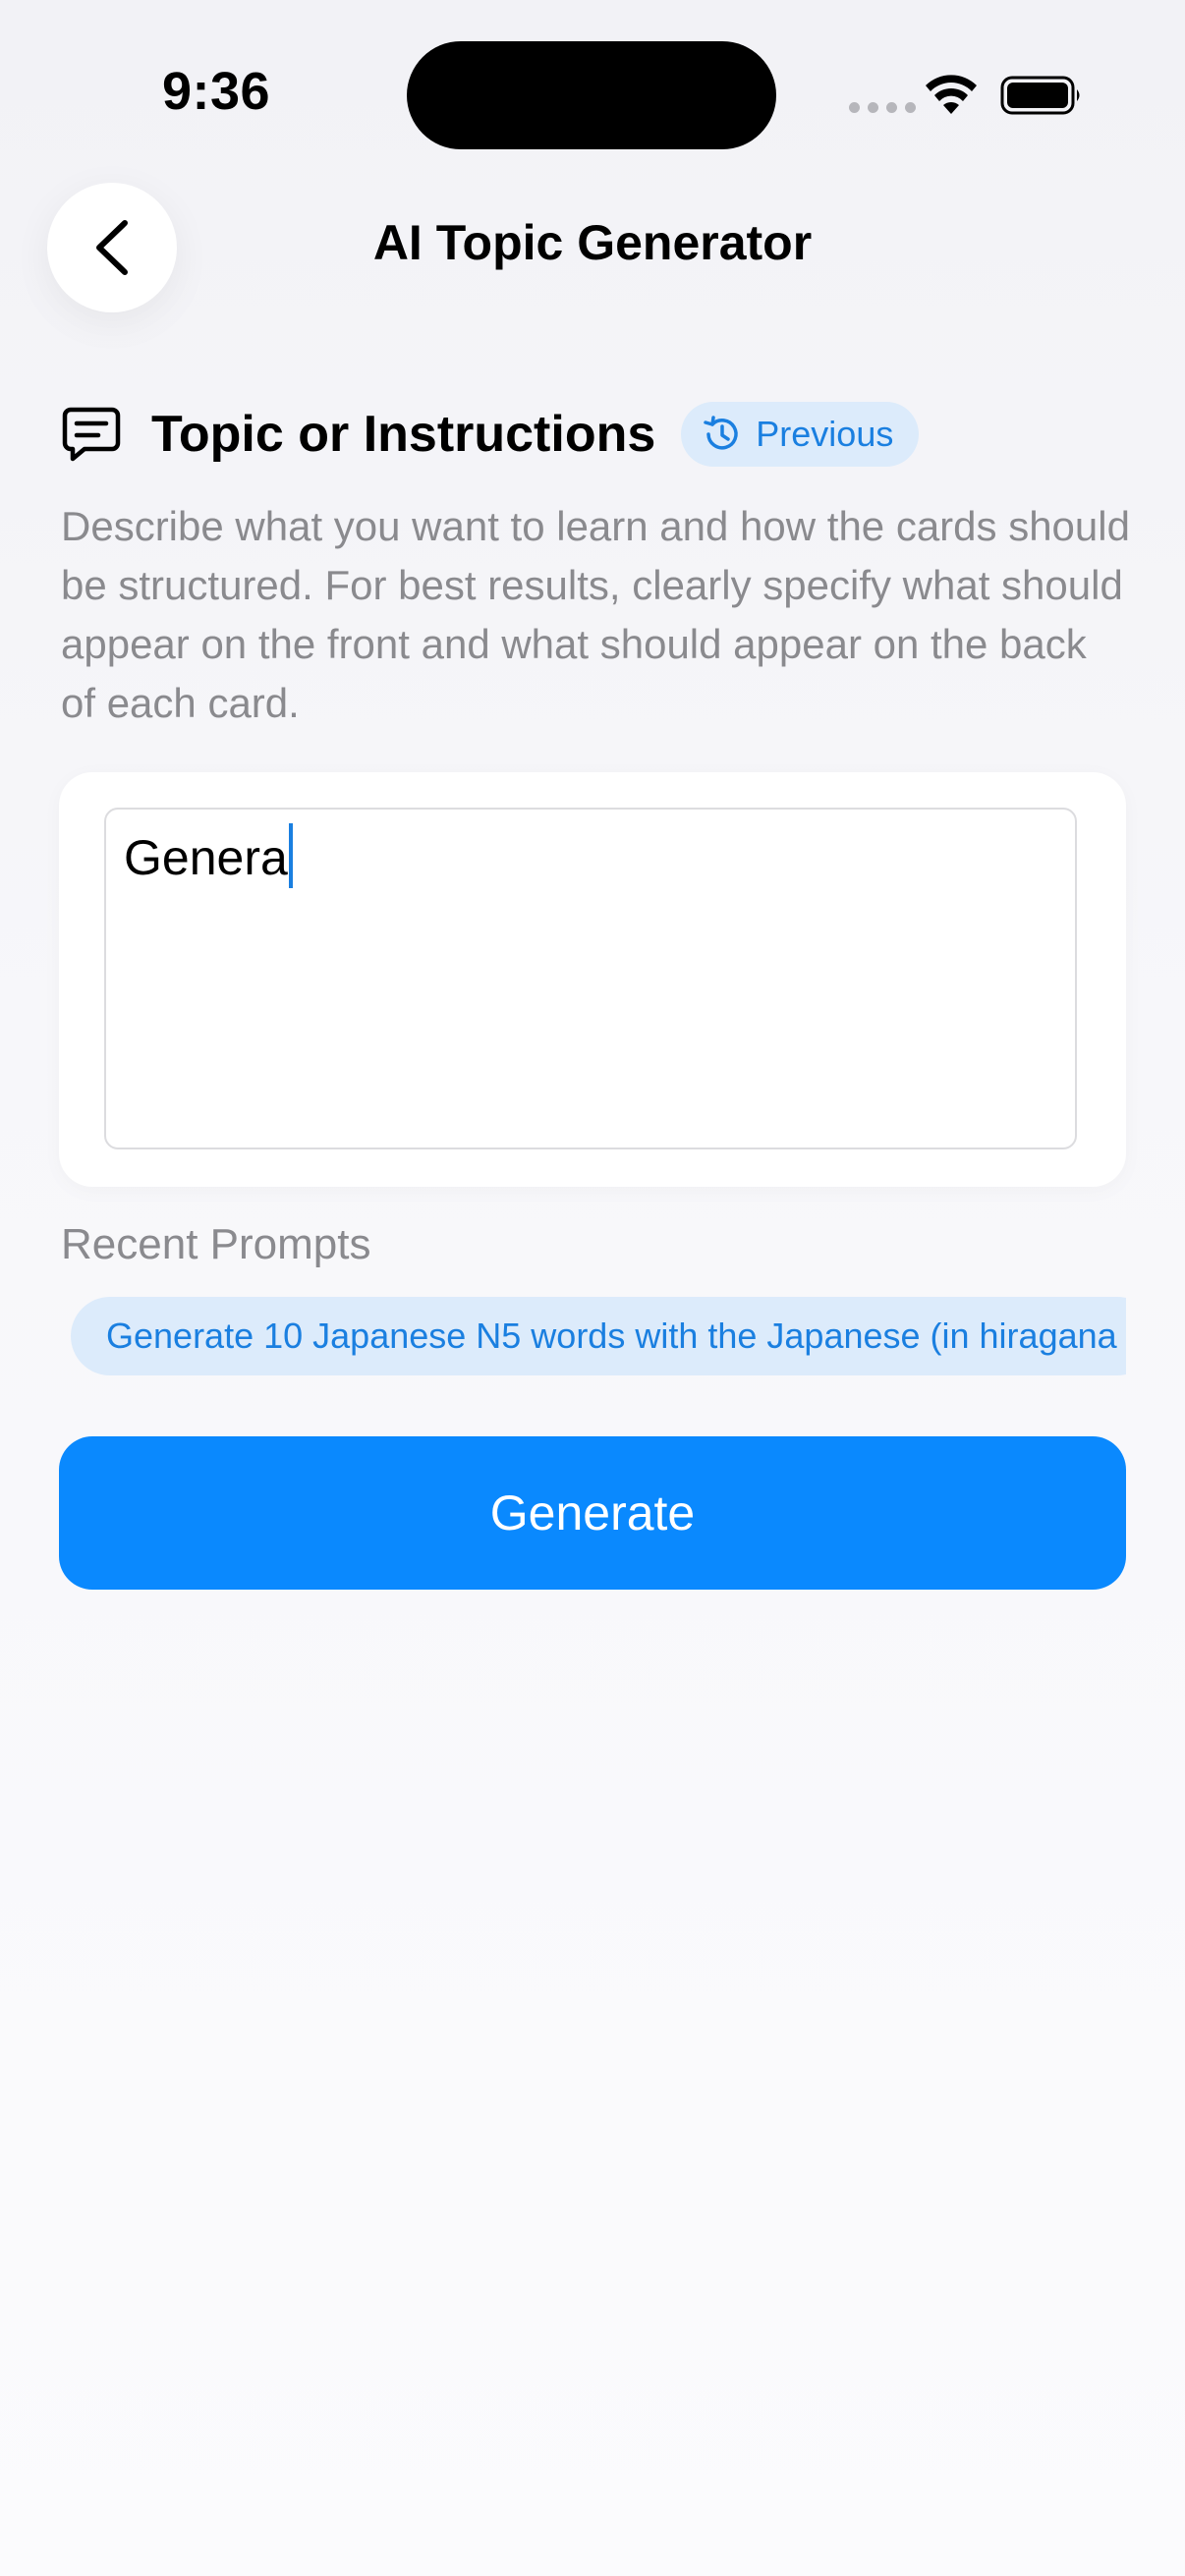 Image resolution: width=1185 pixels, height=2576 pixels. What do you see at coordinates (722, 433) in the screenshot?
I see `history-icon` at bounding box center [722, 433].